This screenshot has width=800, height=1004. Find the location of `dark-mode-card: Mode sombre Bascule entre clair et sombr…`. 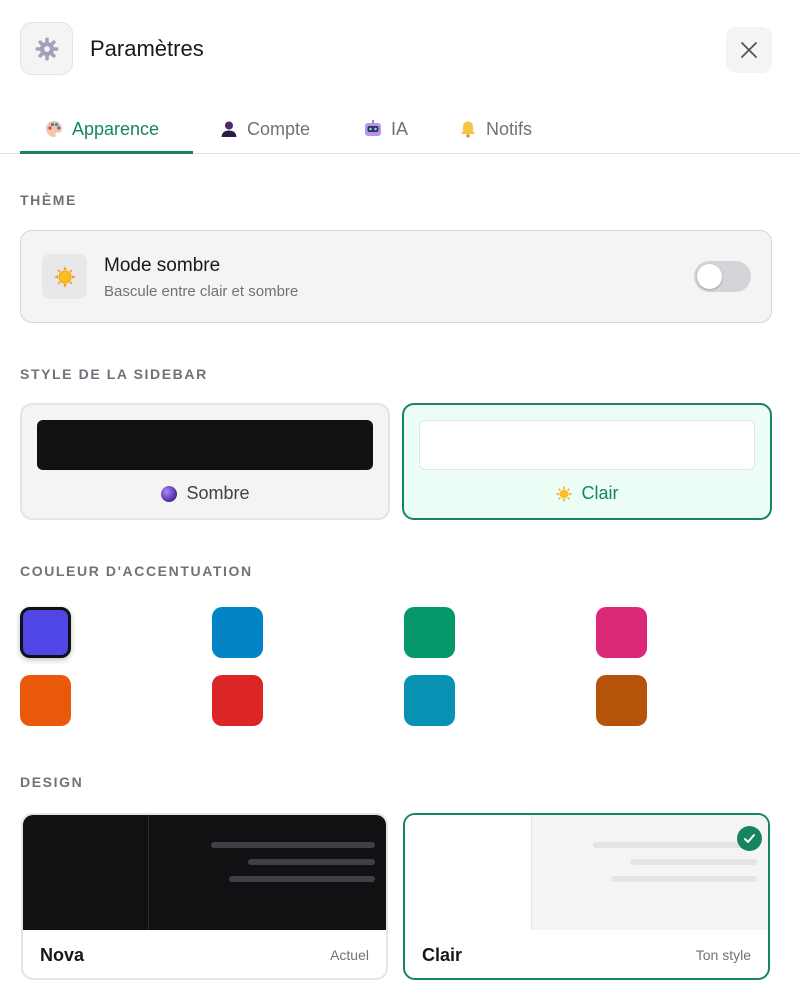

dark-mode-card: Mode sombre Bascule entre clair et sombr… is located at coordinates (396, 276).